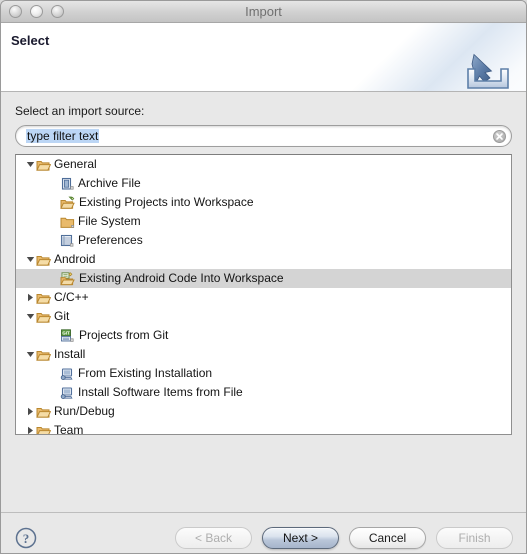 This screenshot has width=527, height=554. Describe the element at coordinates (344, 538) in the screenshot. I see `footer-button-group: < Back Next > Cancel Finish` at that location.